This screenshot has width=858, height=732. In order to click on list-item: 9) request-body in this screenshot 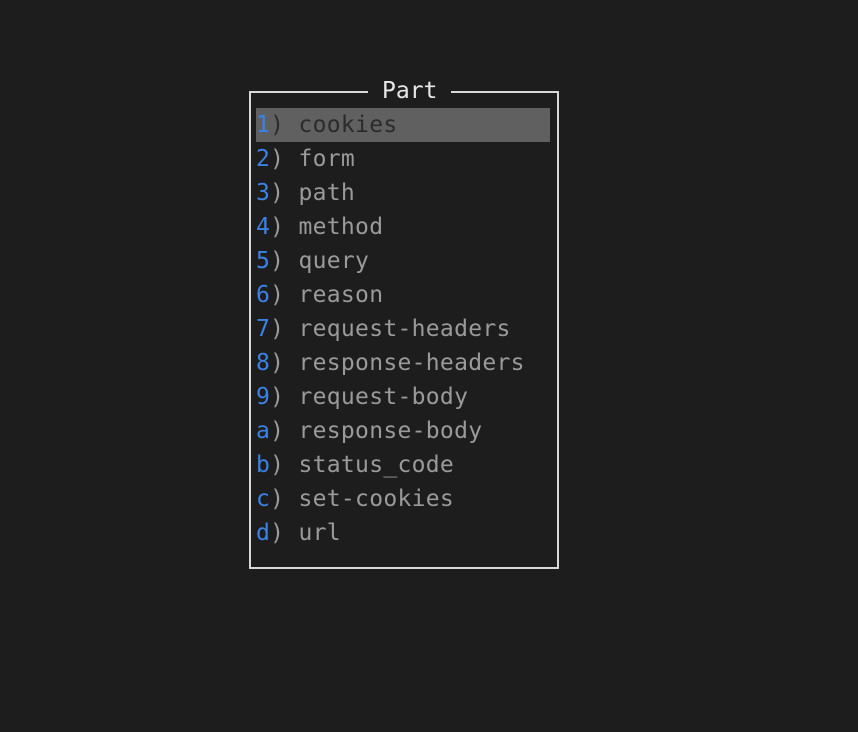, I will do `click(403, 397)`.